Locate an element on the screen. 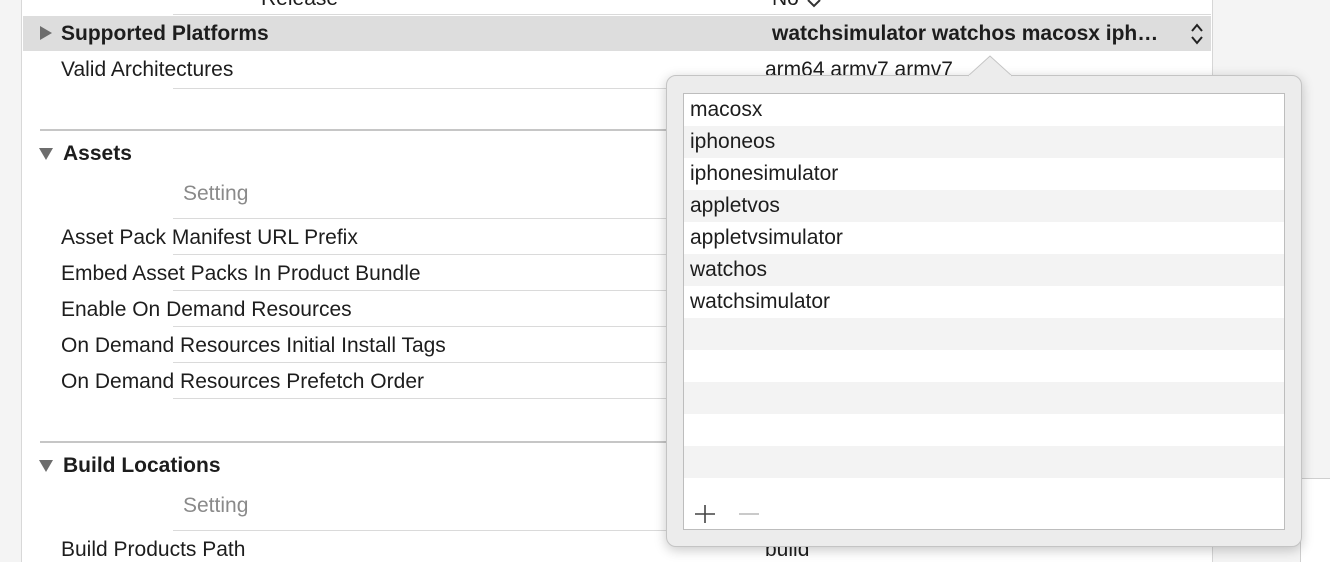 Image resolution: width=1330 pixels, height=562 pixels. list-item: iphonesimulator is located at coordinates (984, 174).